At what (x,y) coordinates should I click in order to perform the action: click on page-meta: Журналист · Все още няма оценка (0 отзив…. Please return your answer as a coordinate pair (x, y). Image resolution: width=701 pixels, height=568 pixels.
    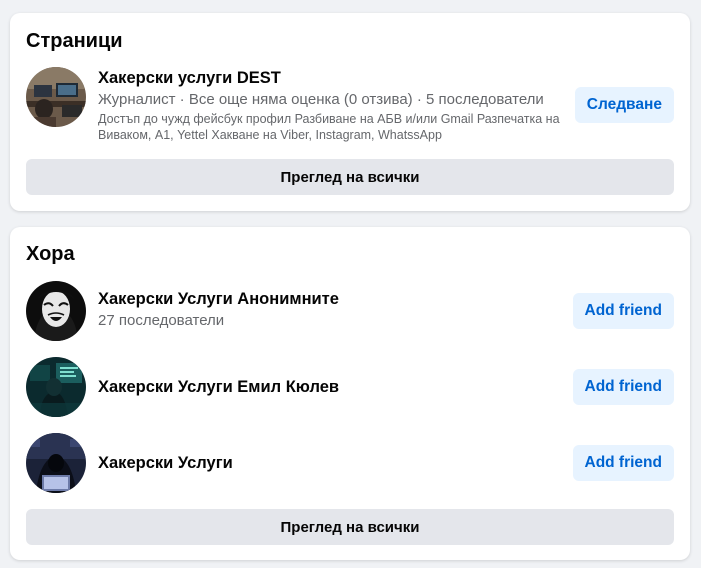
    Looking at the image, I should click on (321, 99).